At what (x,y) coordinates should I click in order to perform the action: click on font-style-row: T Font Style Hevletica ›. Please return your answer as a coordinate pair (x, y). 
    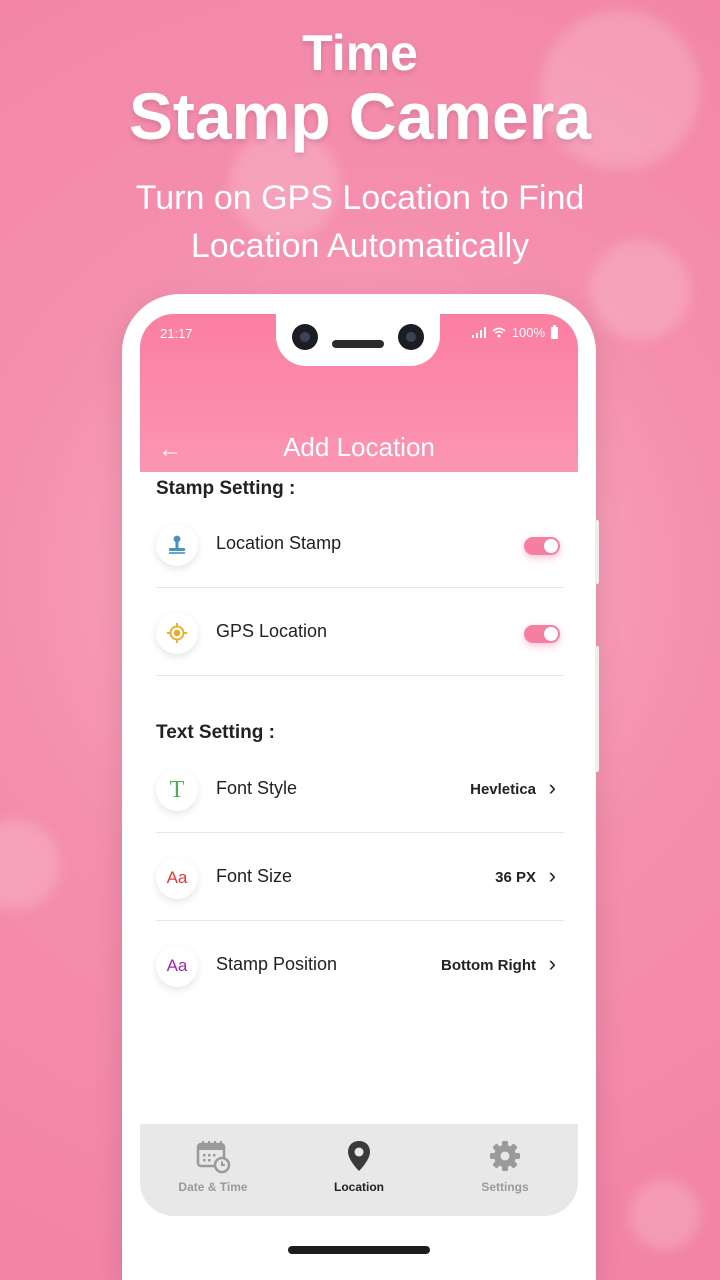
    Looking at the image, I should click on (360, 789).